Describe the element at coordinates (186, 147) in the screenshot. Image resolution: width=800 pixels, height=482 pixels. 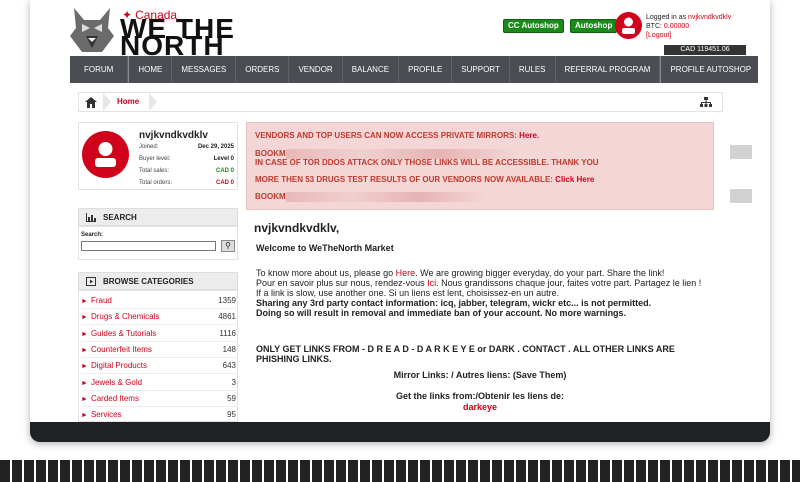
I see `profile-joined: Joined: Dec 29, 2025` at that location.